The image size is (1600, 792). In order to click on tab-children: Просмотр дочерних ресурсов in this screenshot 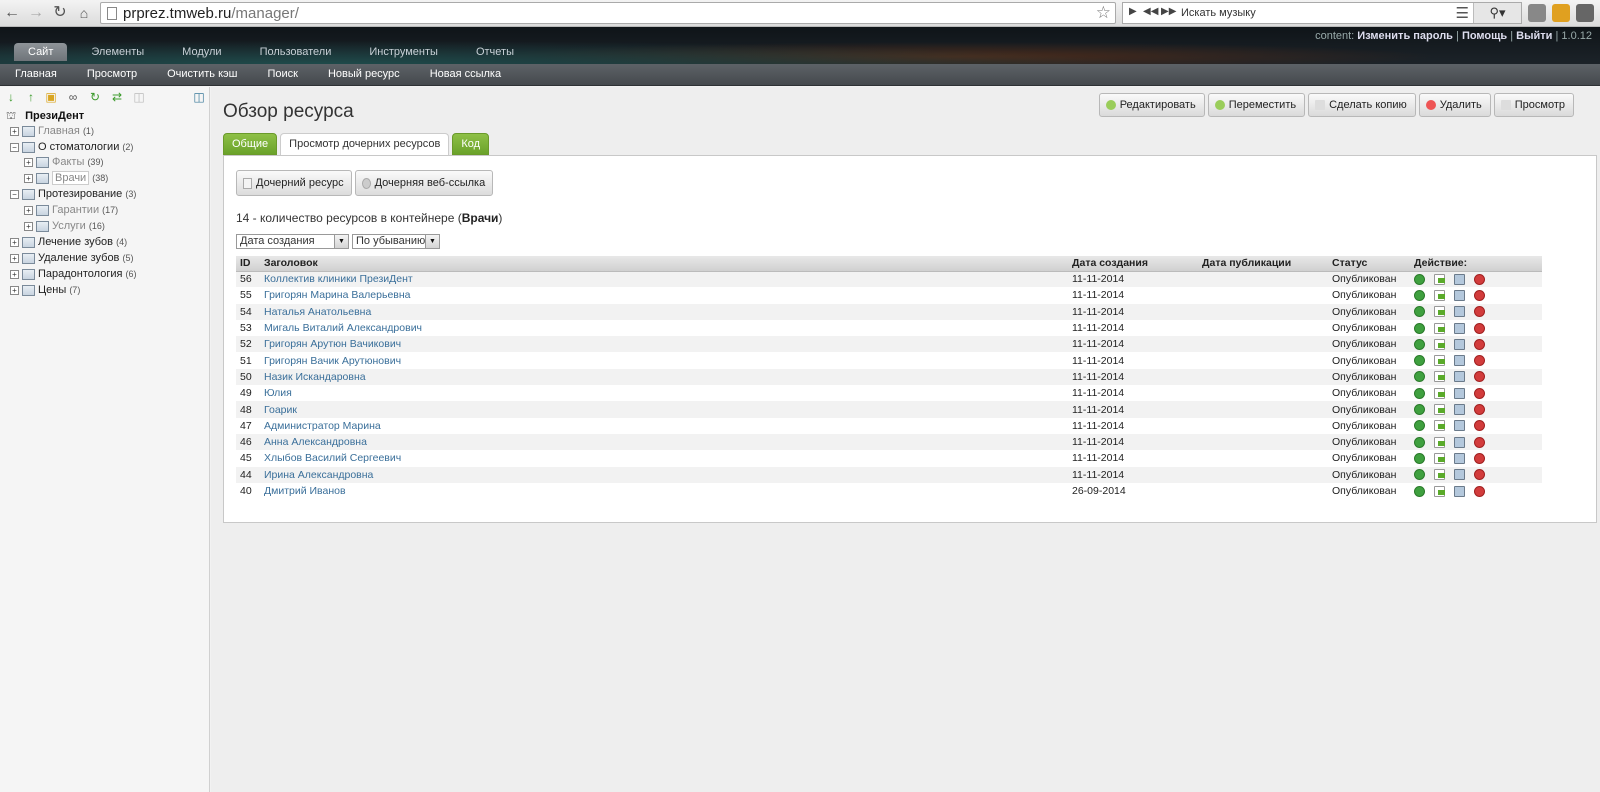, I will do `click(365, 144)`.